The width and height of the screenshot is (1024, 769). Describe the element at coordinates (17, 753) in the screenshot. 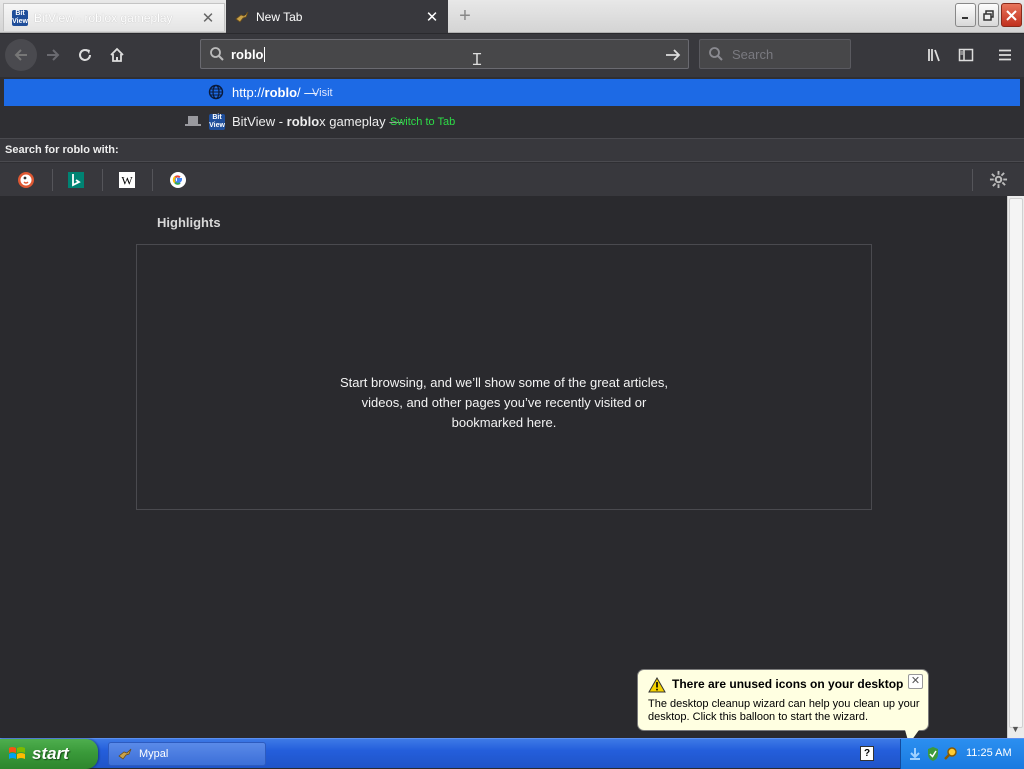

I see `windows-logo-icon` at that location.